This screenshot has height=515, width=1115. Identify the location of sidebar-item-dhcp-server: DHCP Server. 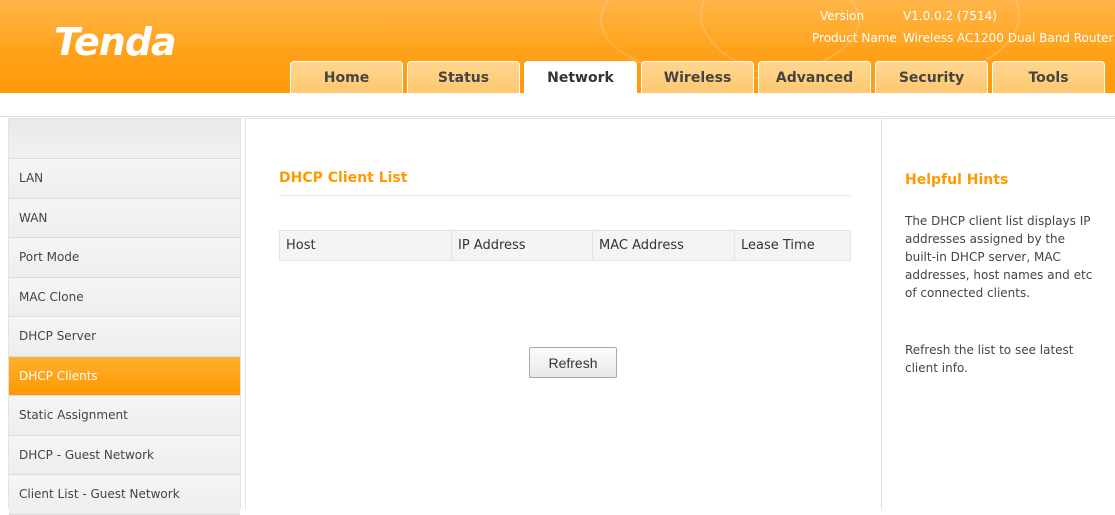
(124, 337).